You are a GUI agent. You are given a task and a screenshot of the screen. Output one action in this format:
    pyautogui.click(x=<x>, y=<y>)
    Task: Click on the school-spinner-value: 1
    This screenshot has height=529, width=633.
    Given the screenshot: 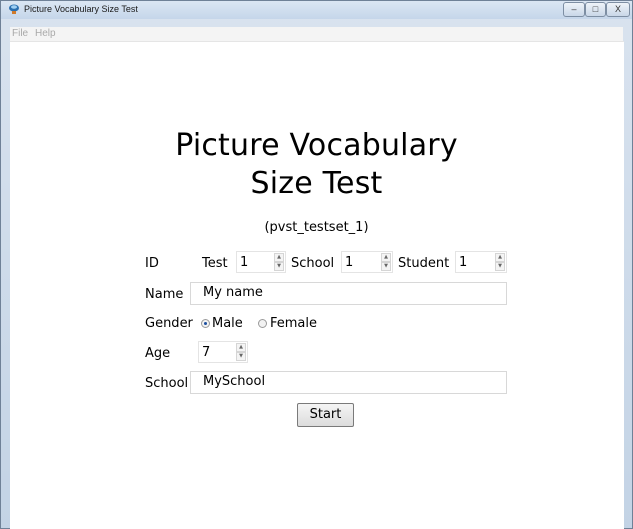 What is the action you would take?
    pyautogui.click(x=349, y=262)
    